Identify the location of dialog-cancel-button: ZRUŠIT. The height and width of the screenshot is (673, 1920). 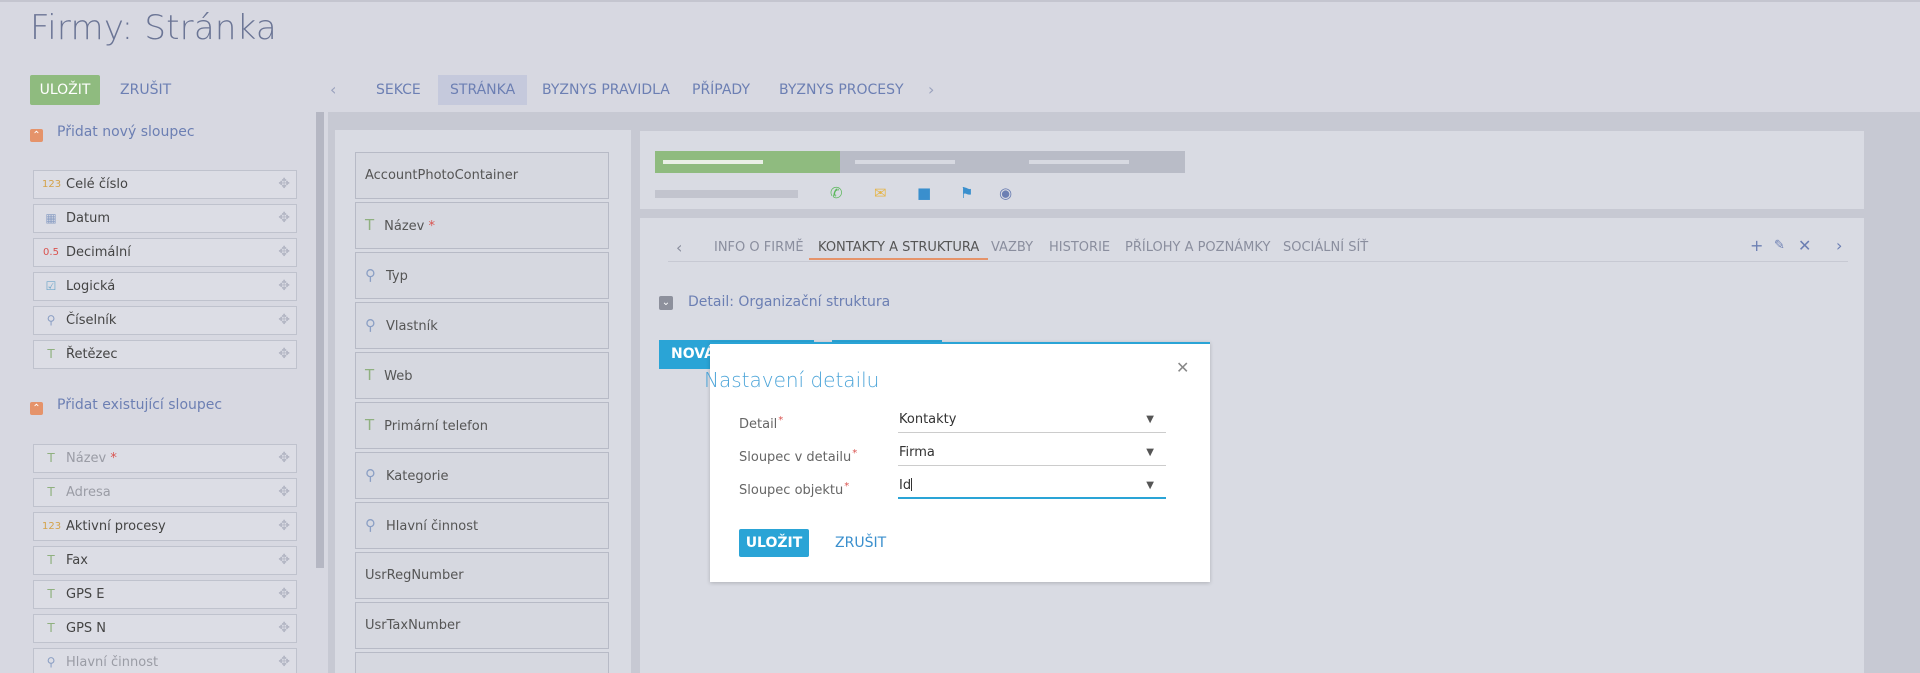
(860, 543).